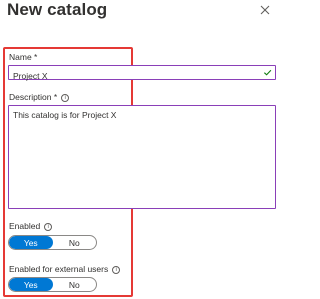  What do you see at coordinates (267, 72) in the screenshot?
I see `checkmark-icon` at bounding box center [267, 72].